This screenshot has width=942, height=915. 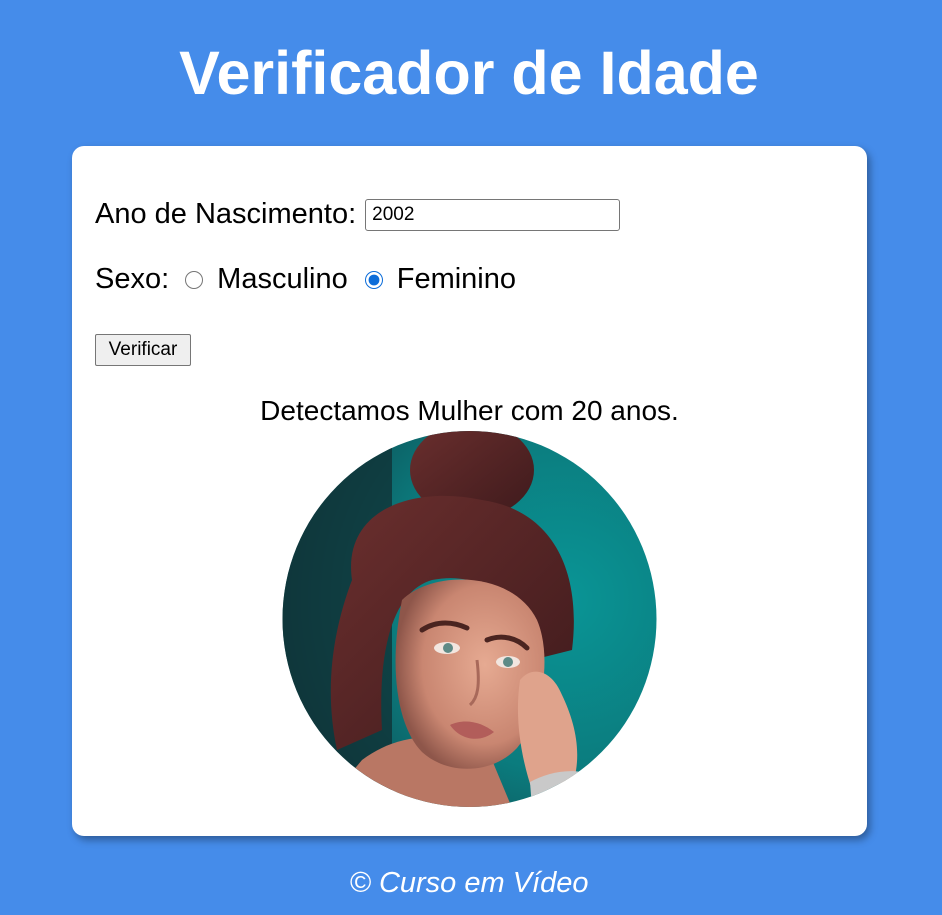 I want to click on sex-label: Sexo:, so click(x=132, y=279).